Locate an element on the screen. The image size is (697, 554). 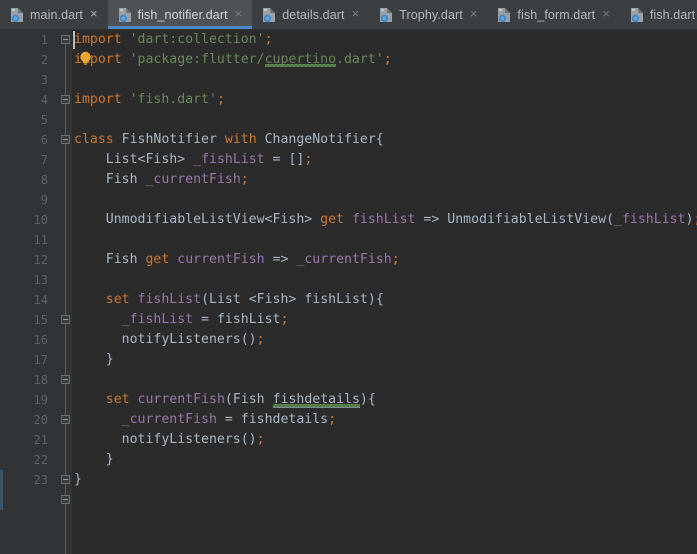
editor-tab-fish-dart: fish.dart × is located at coordinates (658, 14).